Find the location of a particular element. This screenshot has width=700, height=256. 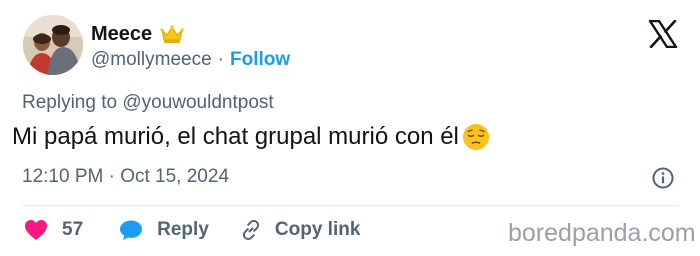

crown-icon is located at coordinates (172, 34).